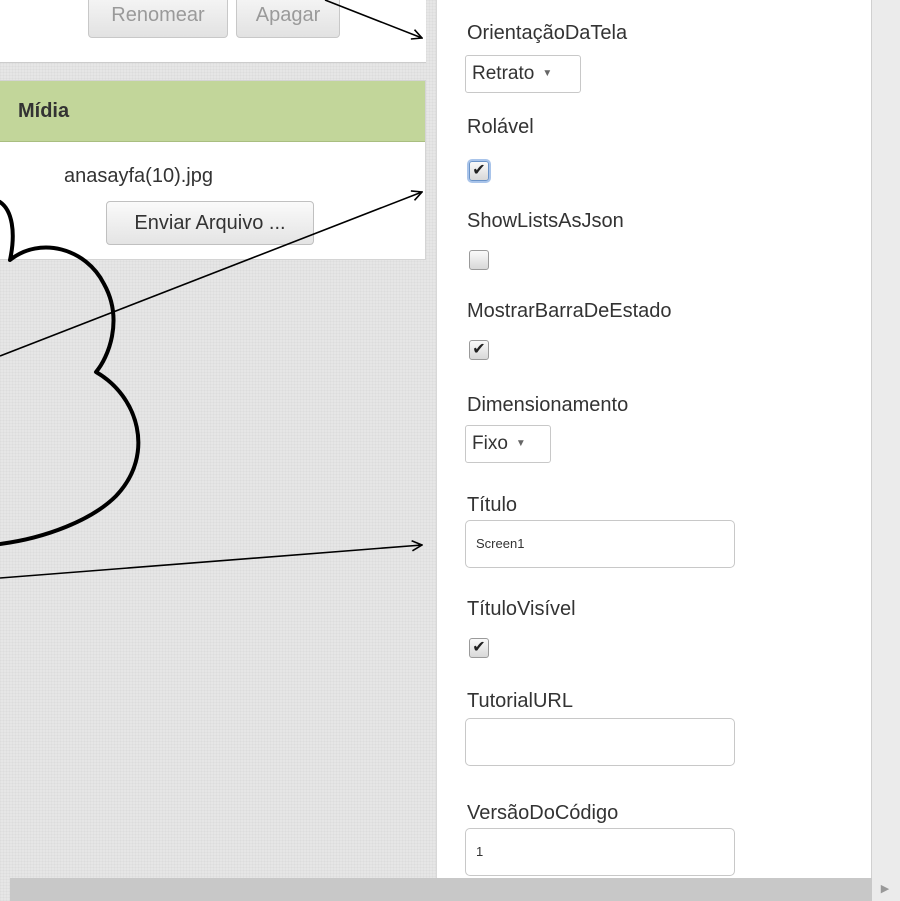 This screenshot has width=900, height=901. I want to click on screen-orientation-dropdown: Retrato ▼, so click(523, 74).